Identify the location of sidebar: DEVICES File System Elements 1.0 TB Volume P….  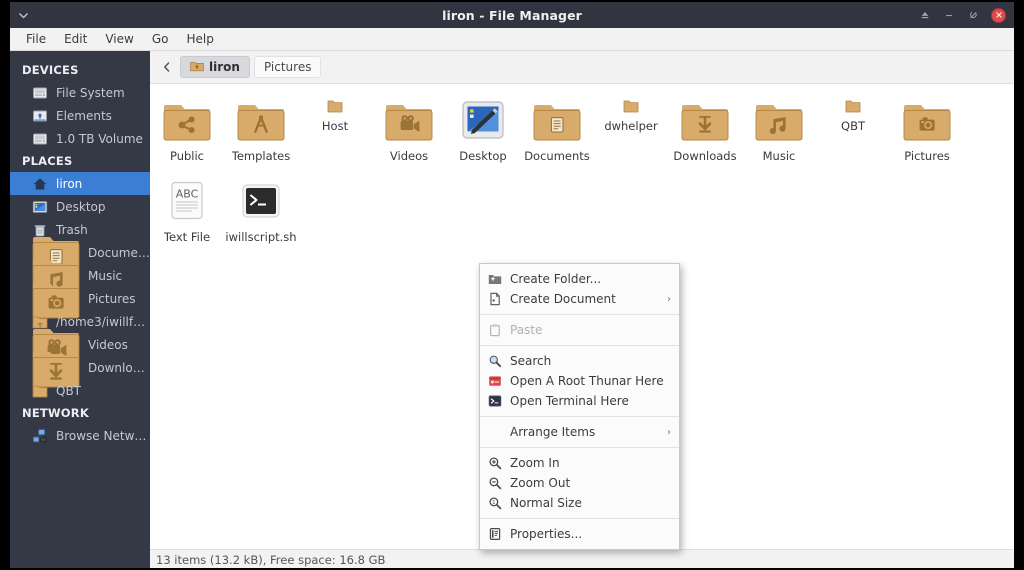
(80, 309).